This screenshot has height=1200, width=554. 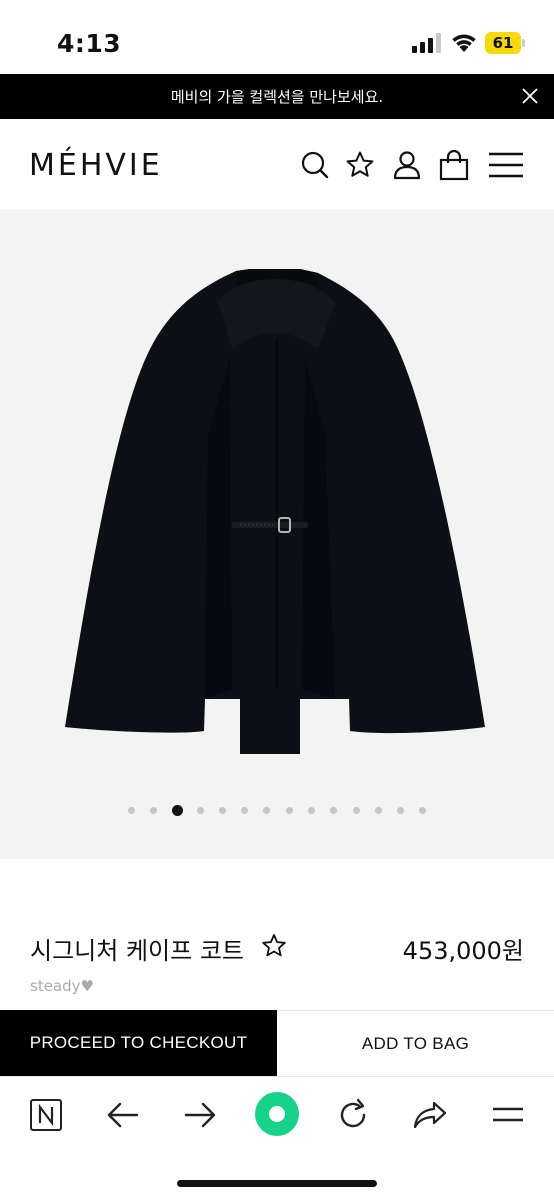 I want to click on status-bar: 4:13 61, so click(x=277, y=37).